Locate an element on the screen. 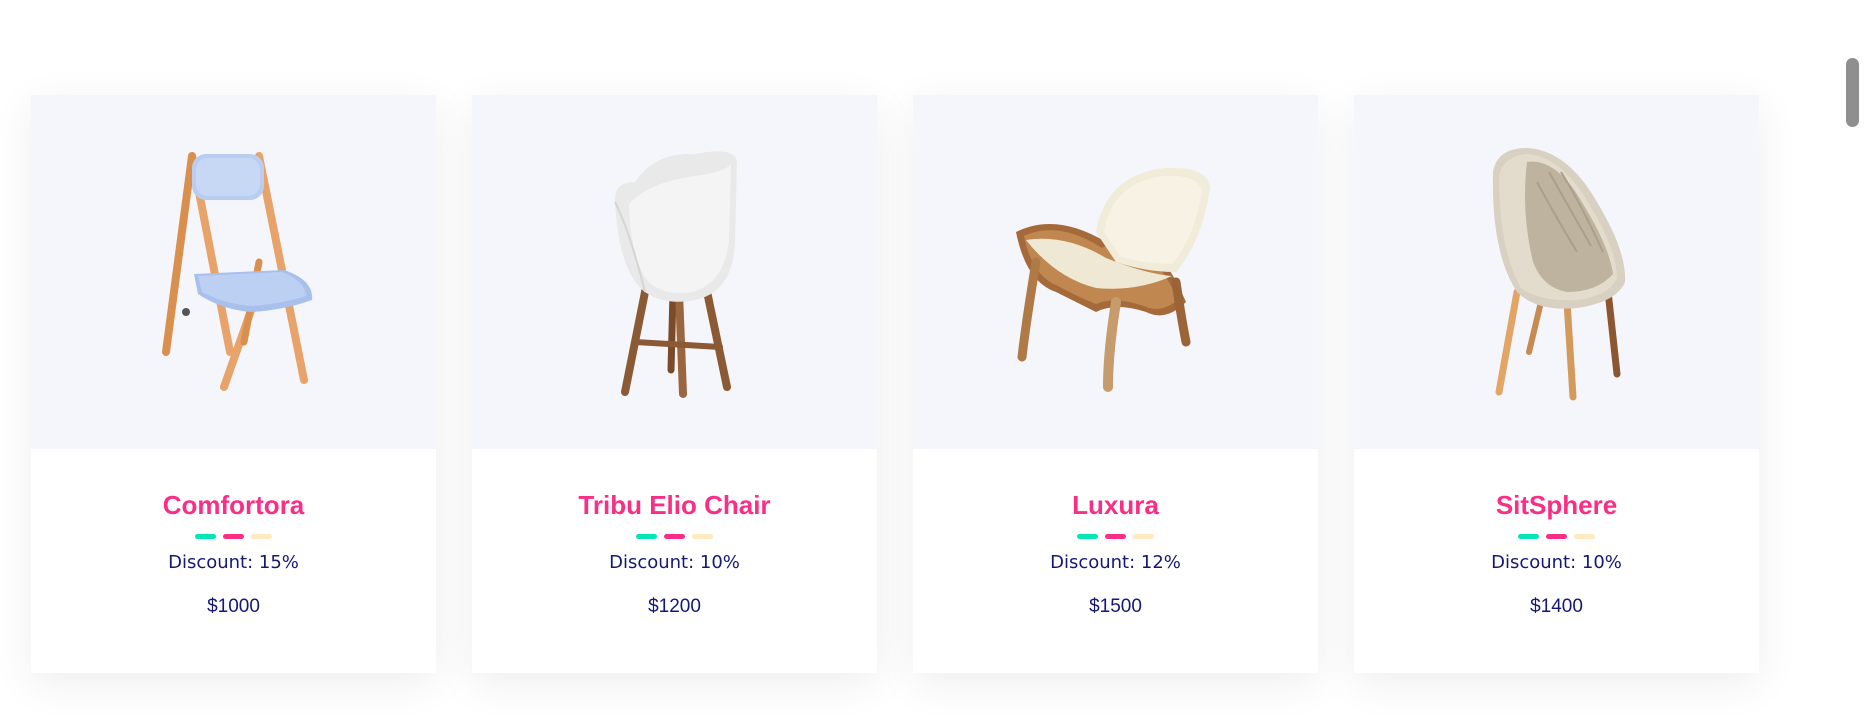  shell-armchair-icon is located at coordinates (675, 274).